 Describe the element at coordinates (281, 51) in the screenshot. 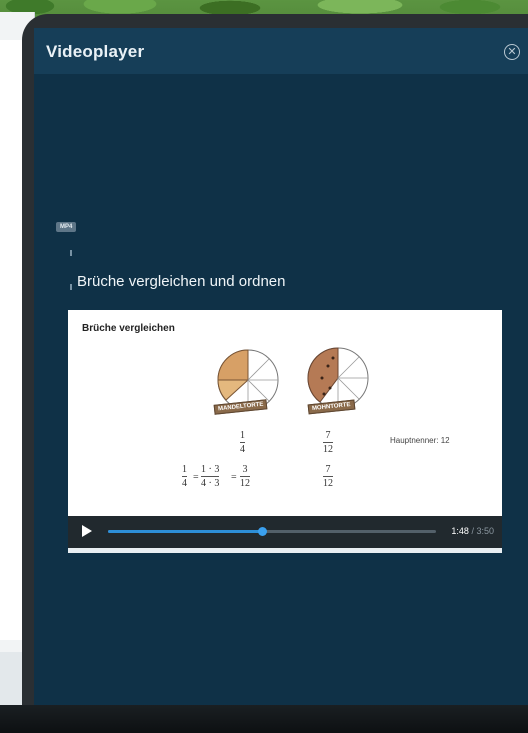

I see `dialog-title-bar: Videoplayer ✕` at that location.